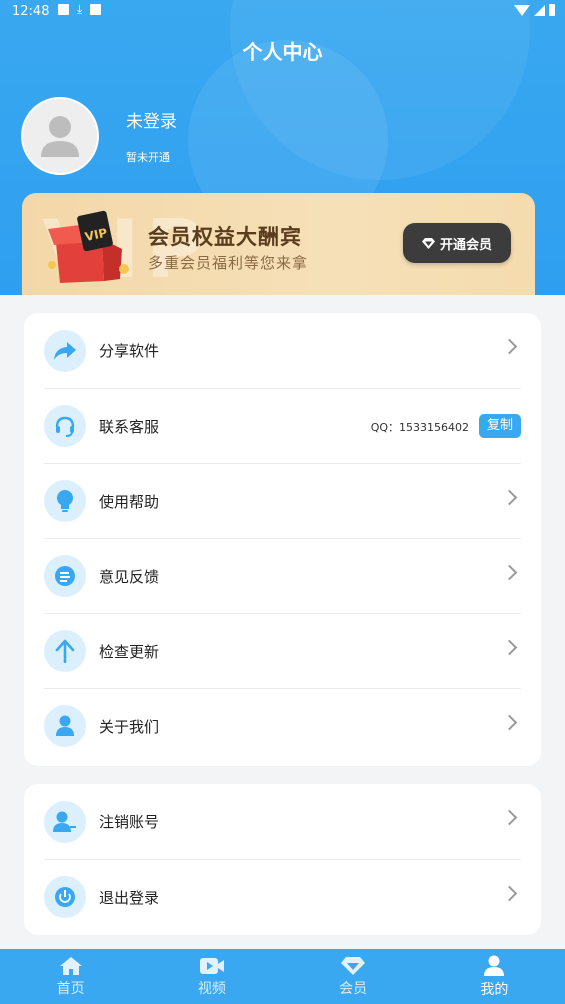 This screenshot has height=1004, width=565. I want to click on support-qq: QQ：1533156402, so click(419, 427).